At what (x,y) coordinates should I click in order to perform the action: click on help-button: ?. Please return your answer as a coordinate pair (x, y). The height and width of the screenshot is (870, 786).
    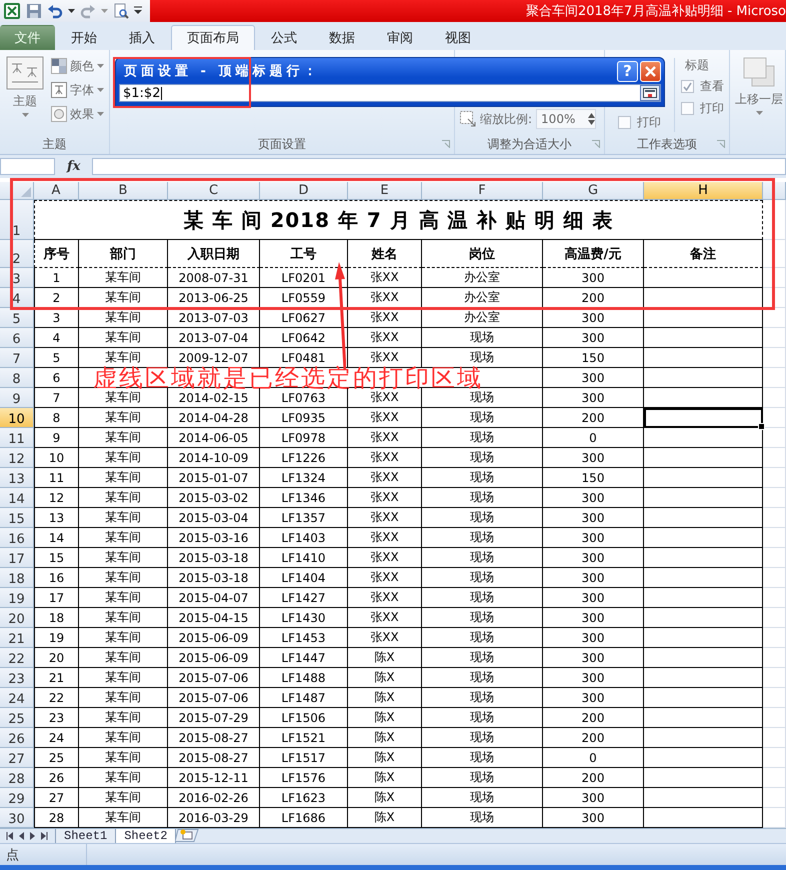
    Looking at the image, I should click on (627, 71).